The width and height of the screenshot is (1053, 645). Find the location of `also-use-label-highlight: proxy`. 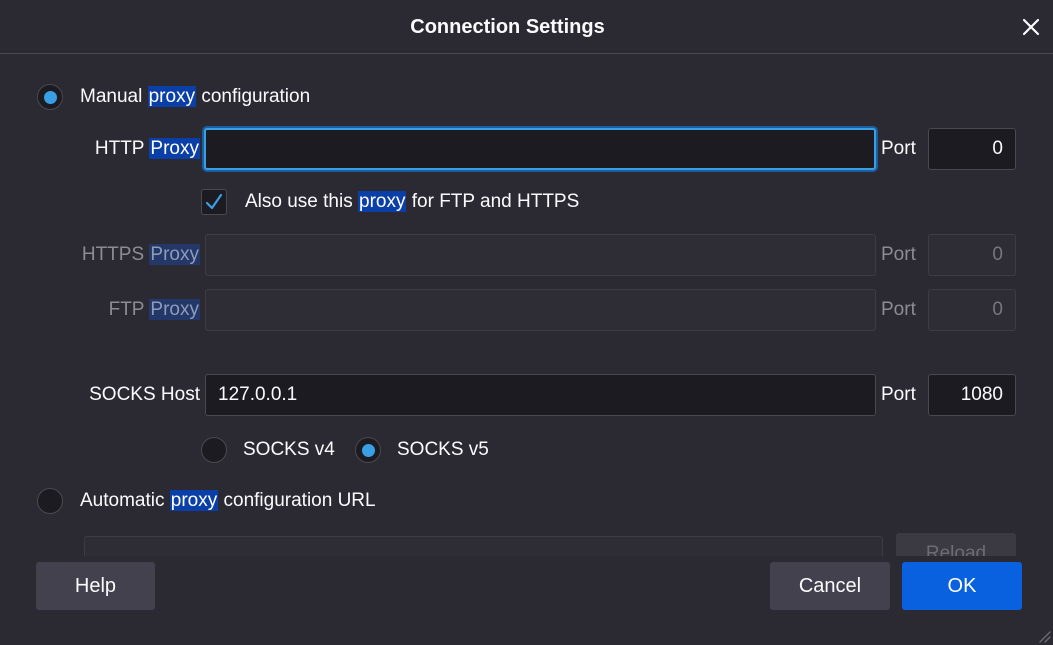

also-use-label-highlight: proxy is located at coordinates (382, 201).